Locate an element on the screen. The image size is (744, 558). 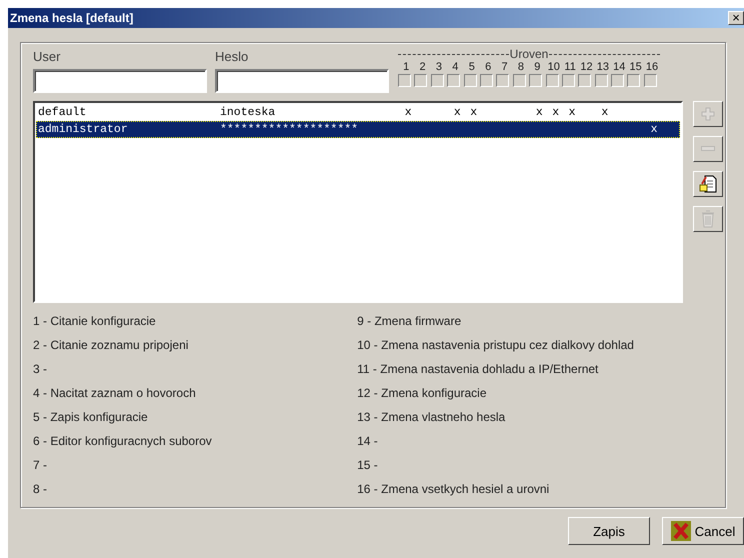
level-number: 6 is located at coordinates (488, 67).